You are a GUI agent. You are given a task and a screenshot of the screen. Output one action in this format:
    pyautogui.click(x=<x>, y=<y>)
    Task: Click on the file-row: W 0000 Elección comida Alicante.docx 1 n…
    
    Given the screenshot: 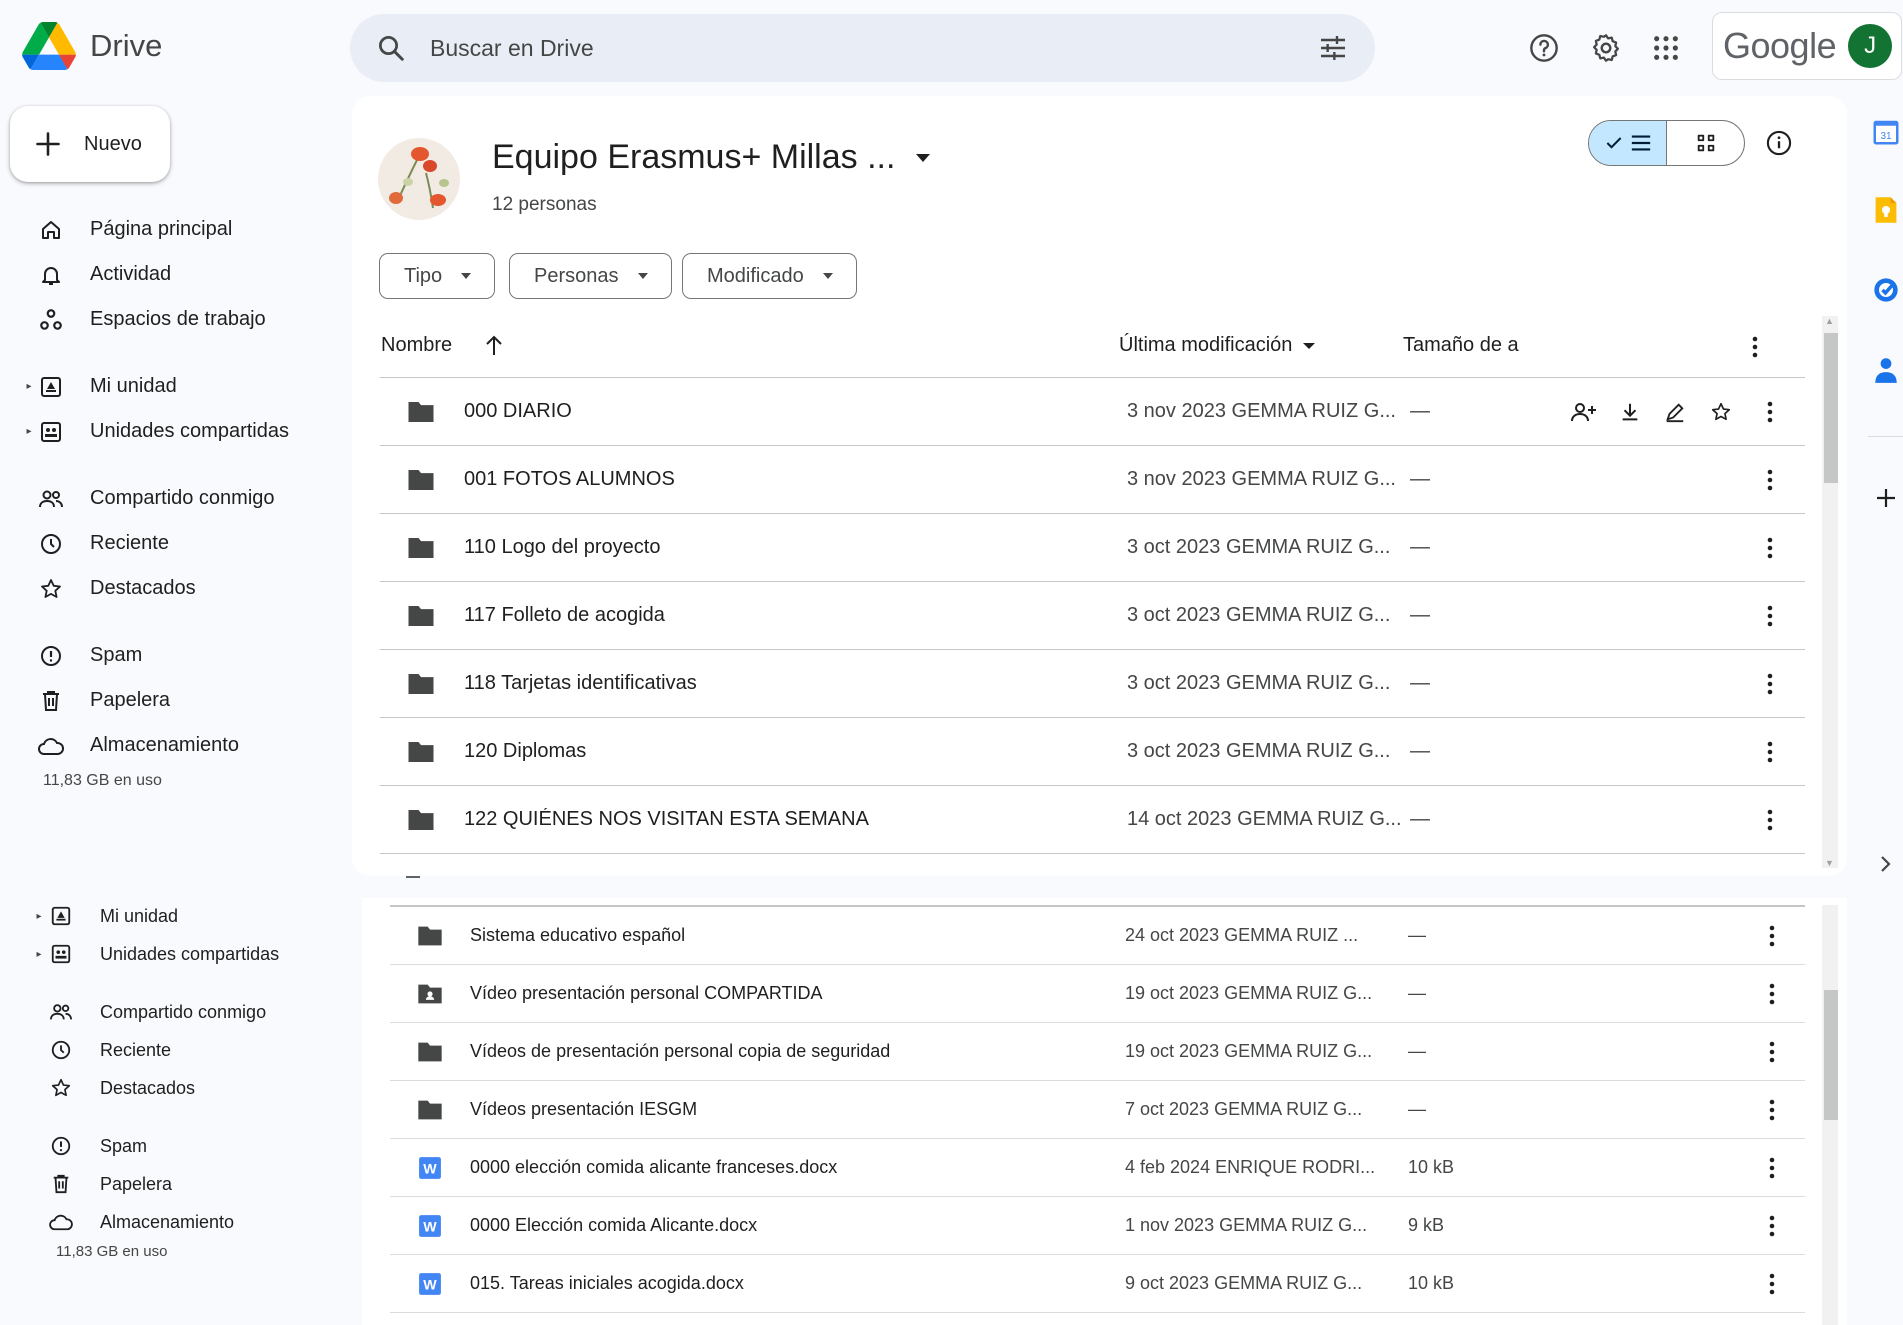 What is the action you would take?
    pyautogui.click(x=1097, y=1226)
    